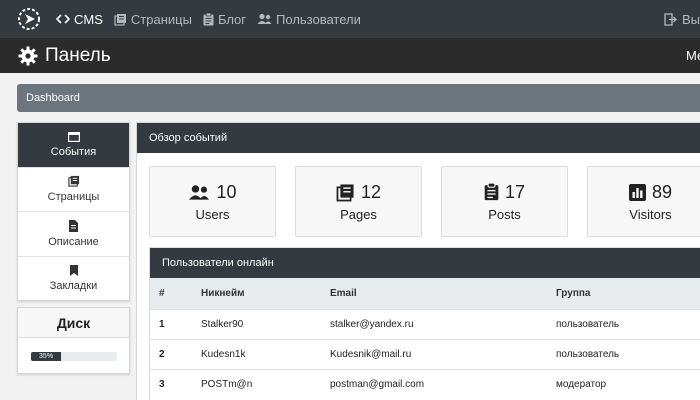  What do you see at coordinates (643, 201) in the screenshot?
I see `stat-card-visitors: 89 Visitors` at bounding box center [643, 201].